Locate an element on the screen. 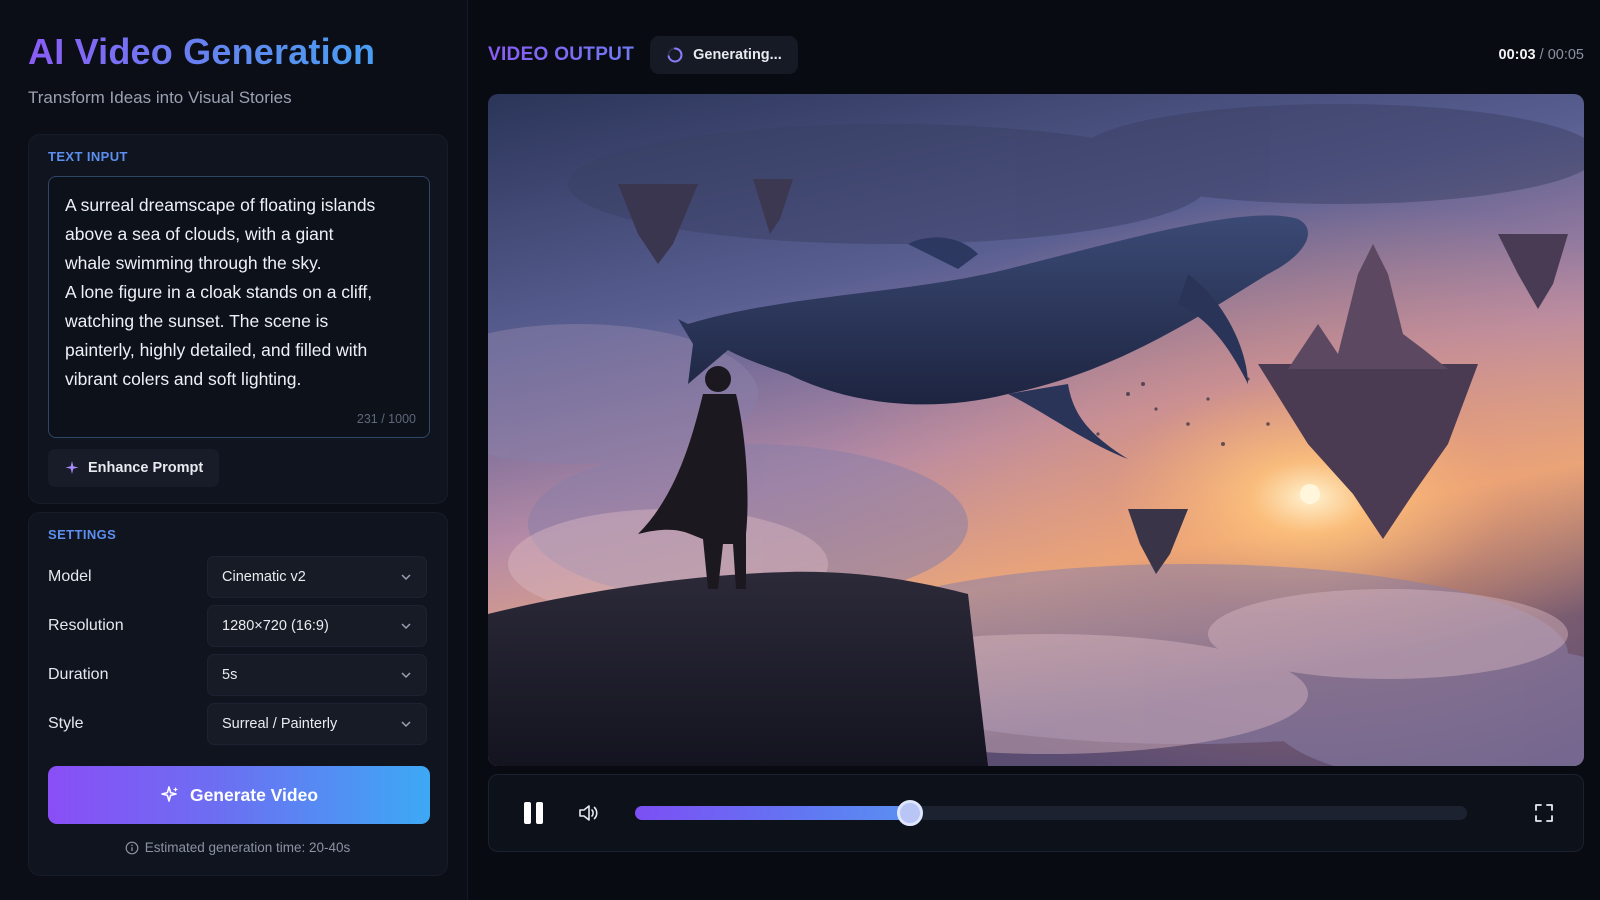 The height and width of the screenshot is (900, 1600). fullscreen-icon is located at coordinates (1544, 813).